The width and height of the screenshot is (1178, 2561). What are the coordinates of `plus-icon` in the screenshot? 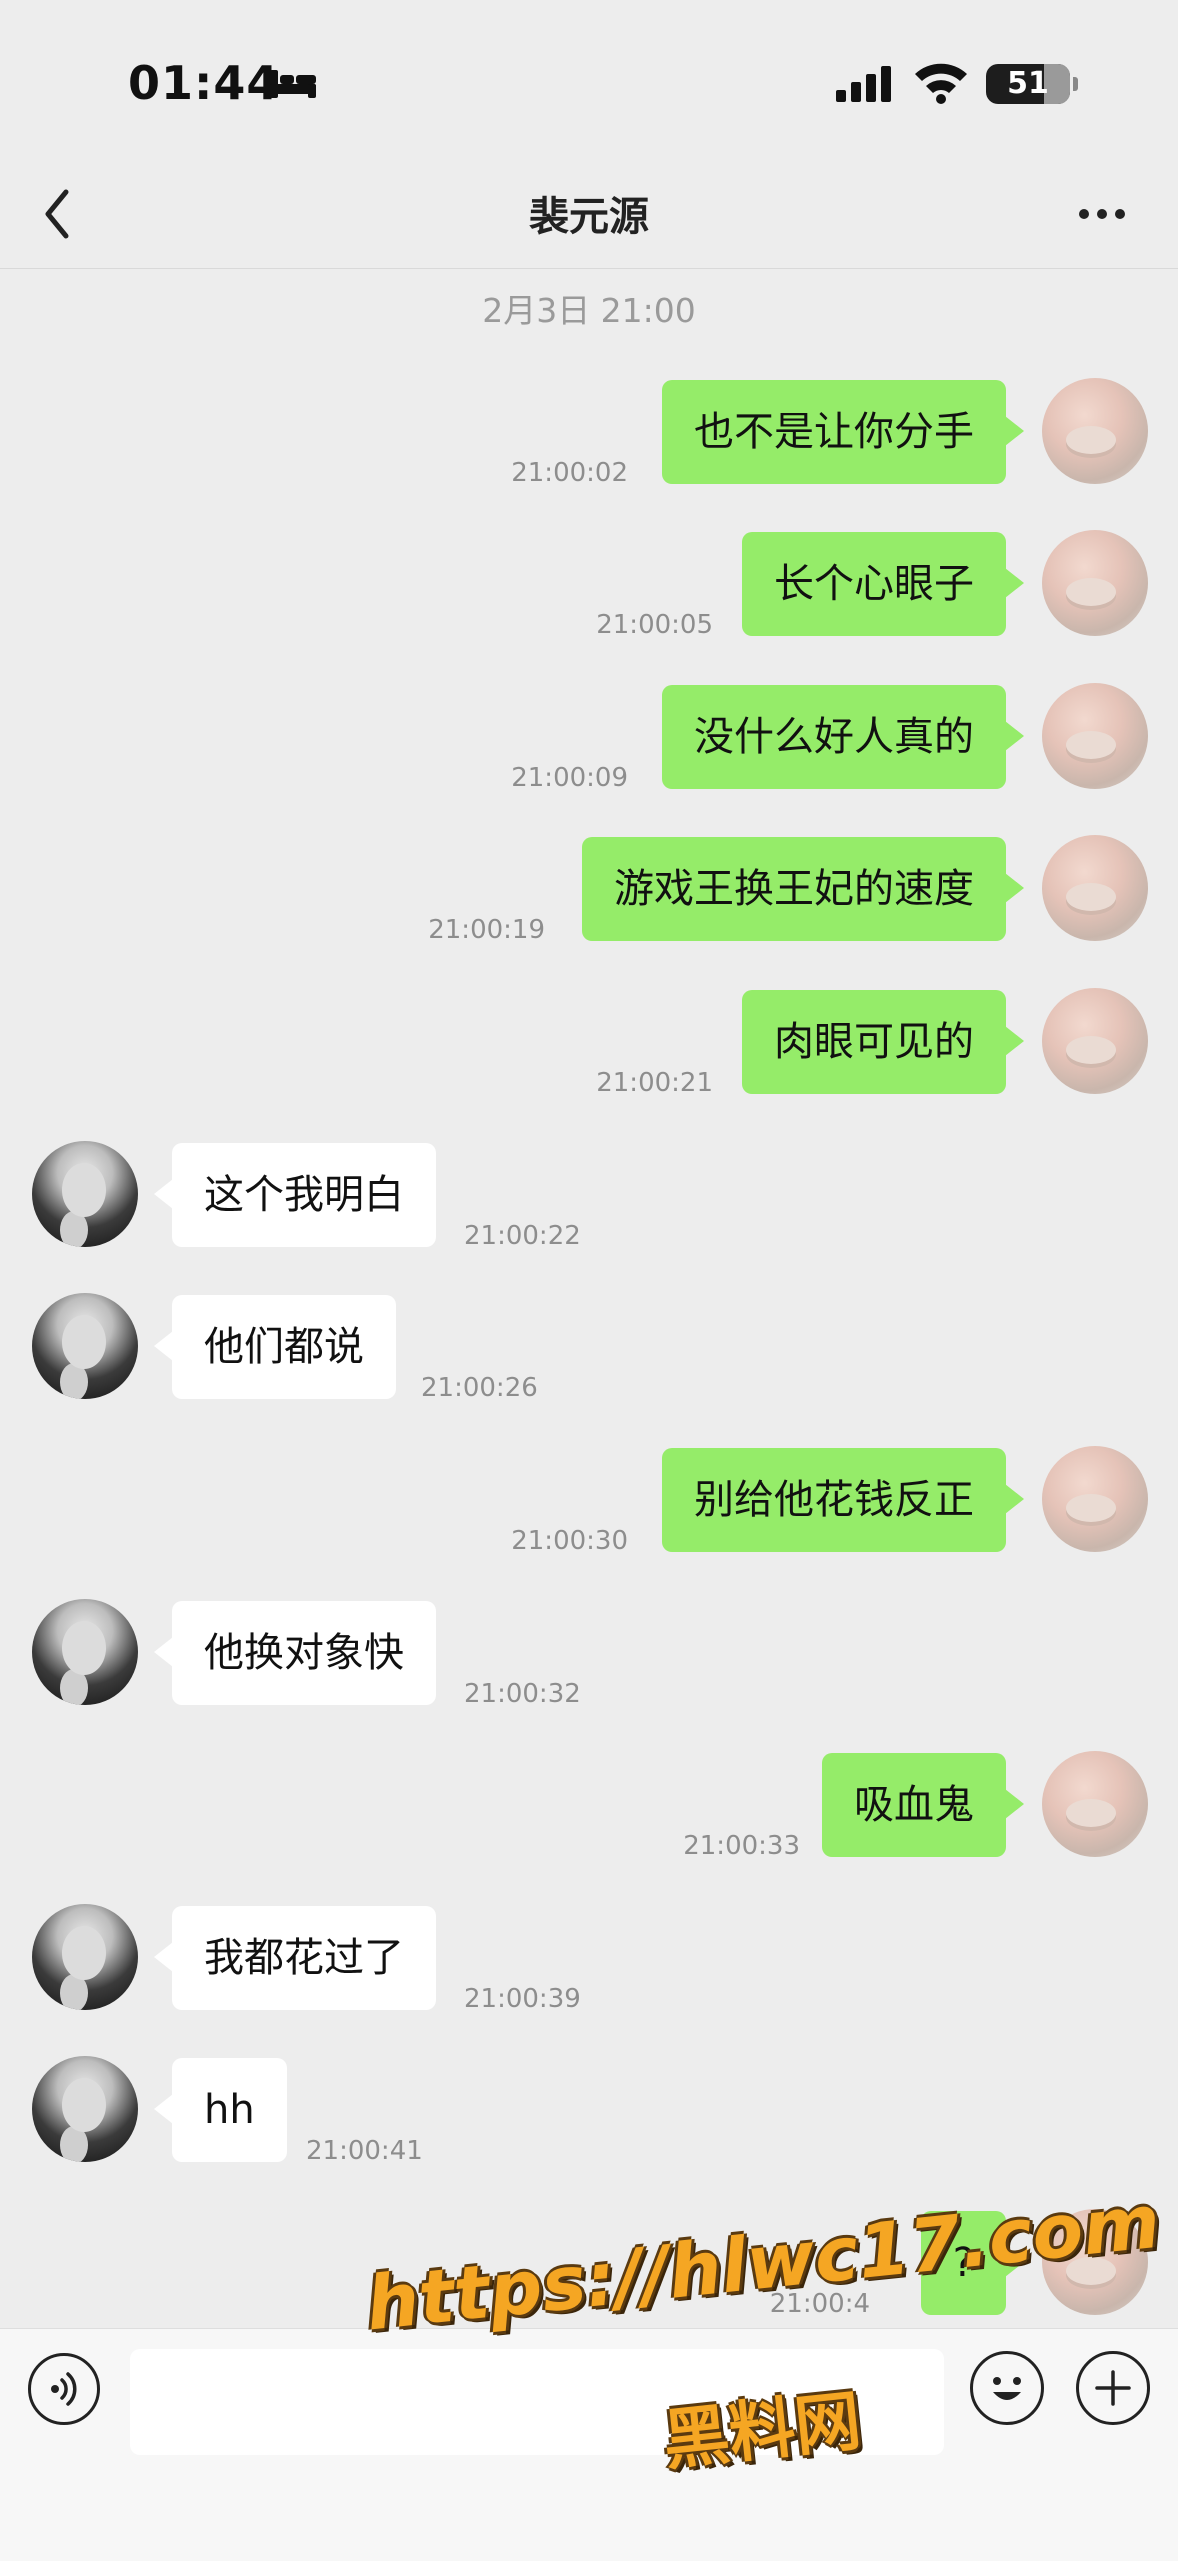 It's located at (1113, 2388).